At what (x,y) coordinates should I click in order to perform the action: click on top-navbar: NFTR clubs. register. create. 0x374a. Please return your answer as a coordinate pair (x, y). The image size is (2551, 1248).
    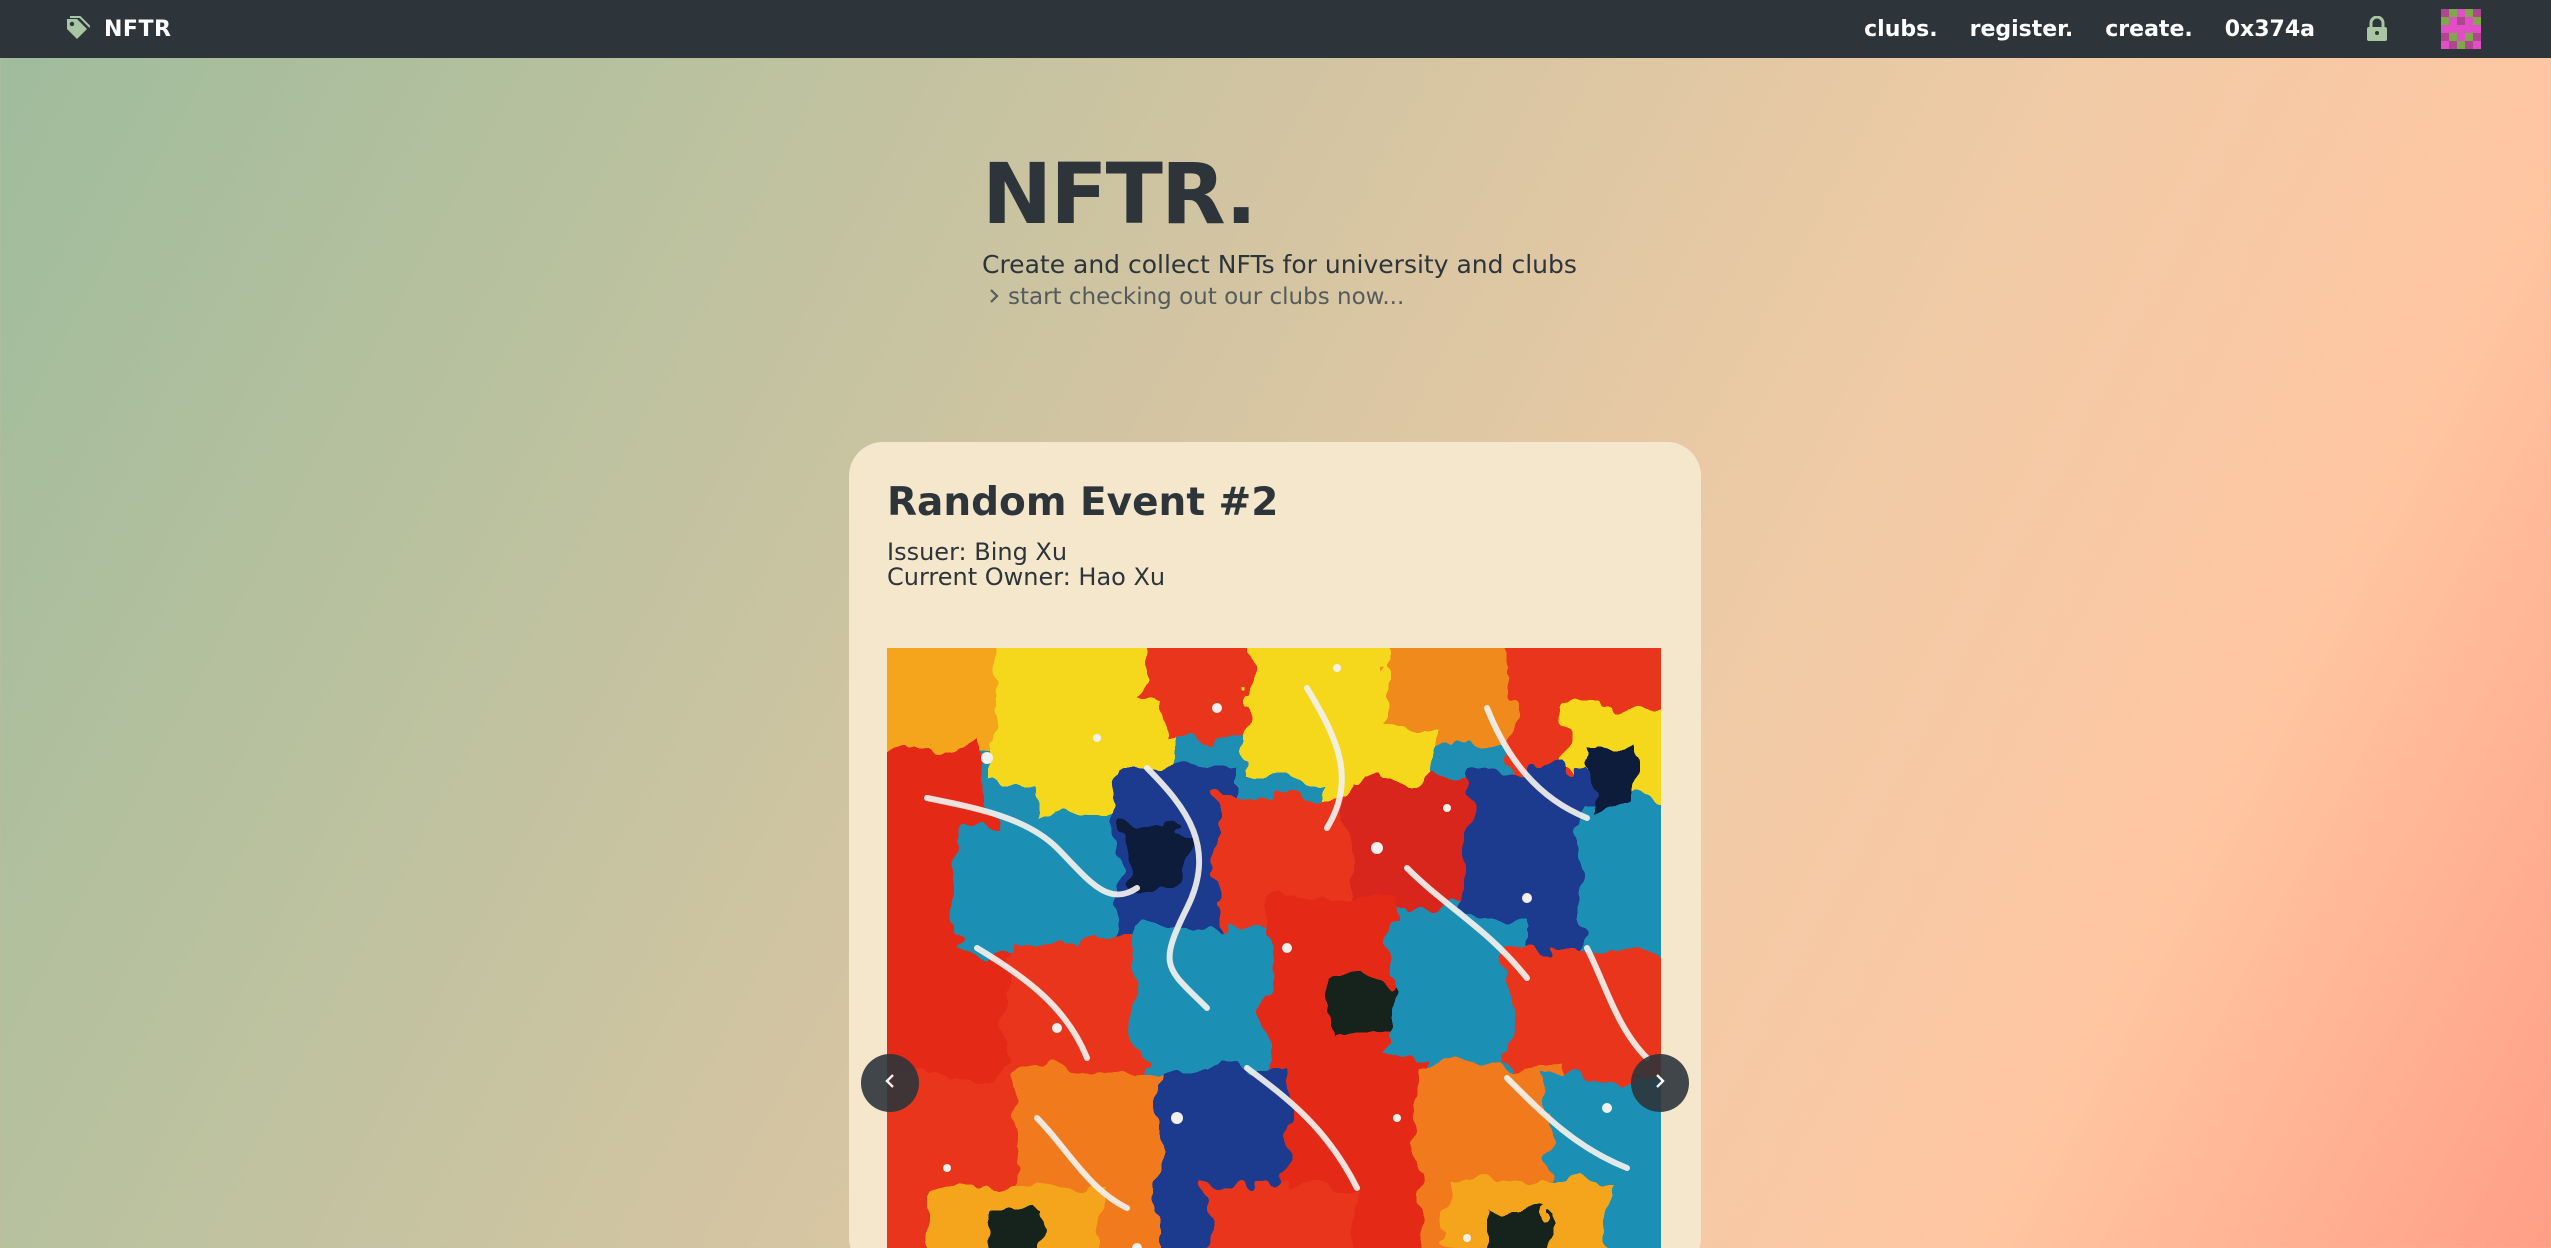
    Looking at the image, I should click on (1275, 29).